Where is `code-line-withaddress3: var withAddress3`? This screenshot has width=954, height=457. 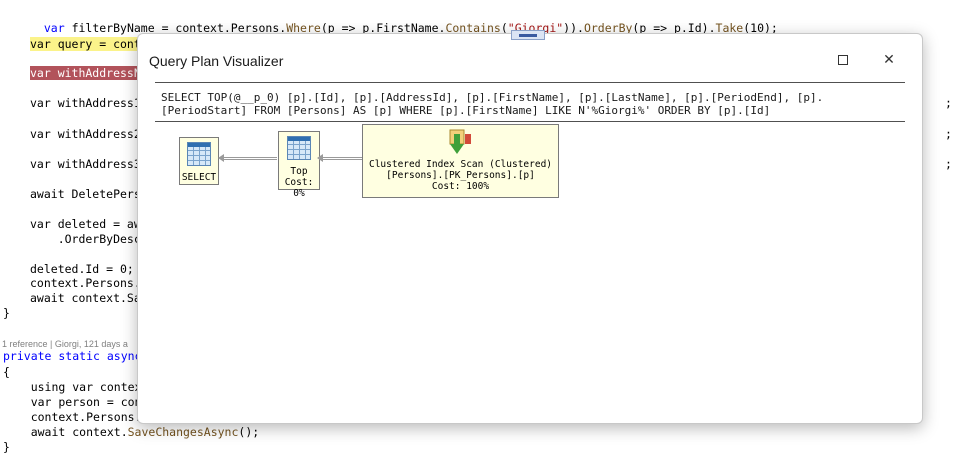 code-line-withaddress3: var withAddress3 is located at coordinates (85, 164).